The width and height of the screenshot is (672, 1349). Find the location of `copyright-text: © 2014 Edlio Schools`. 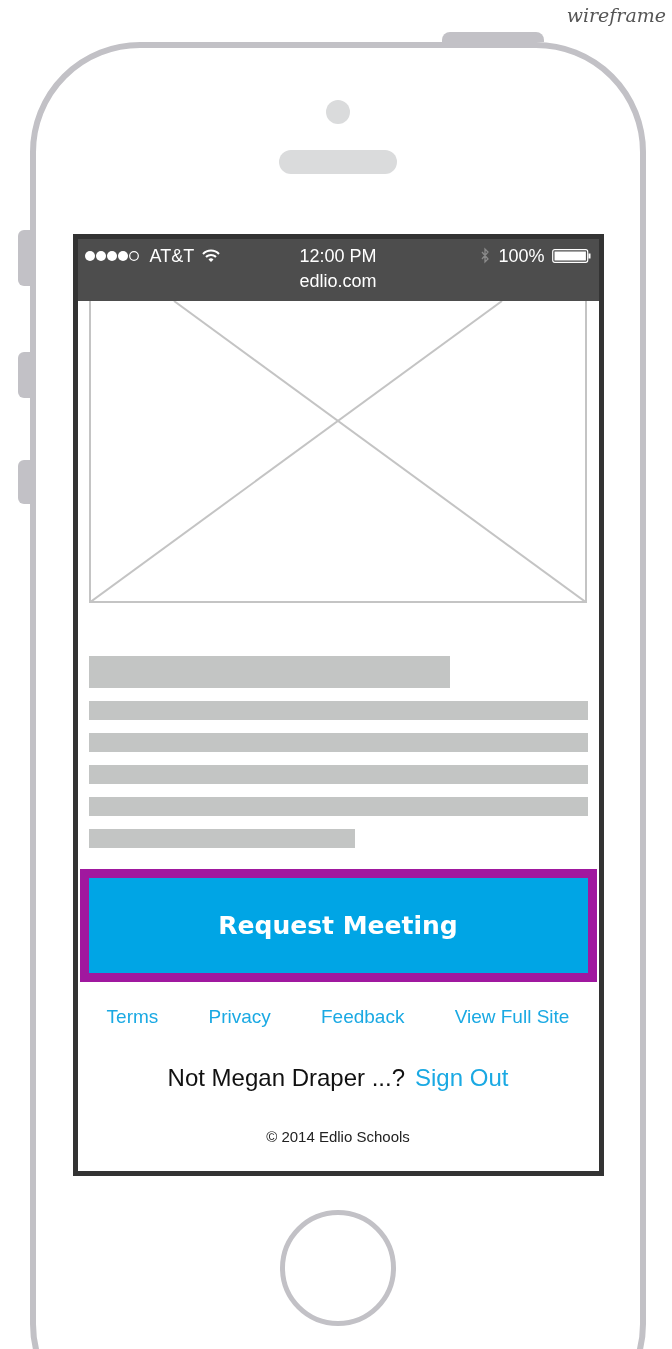

copyright-text: © 2014 Edlio Schools is located at coordinates (338, 1136).